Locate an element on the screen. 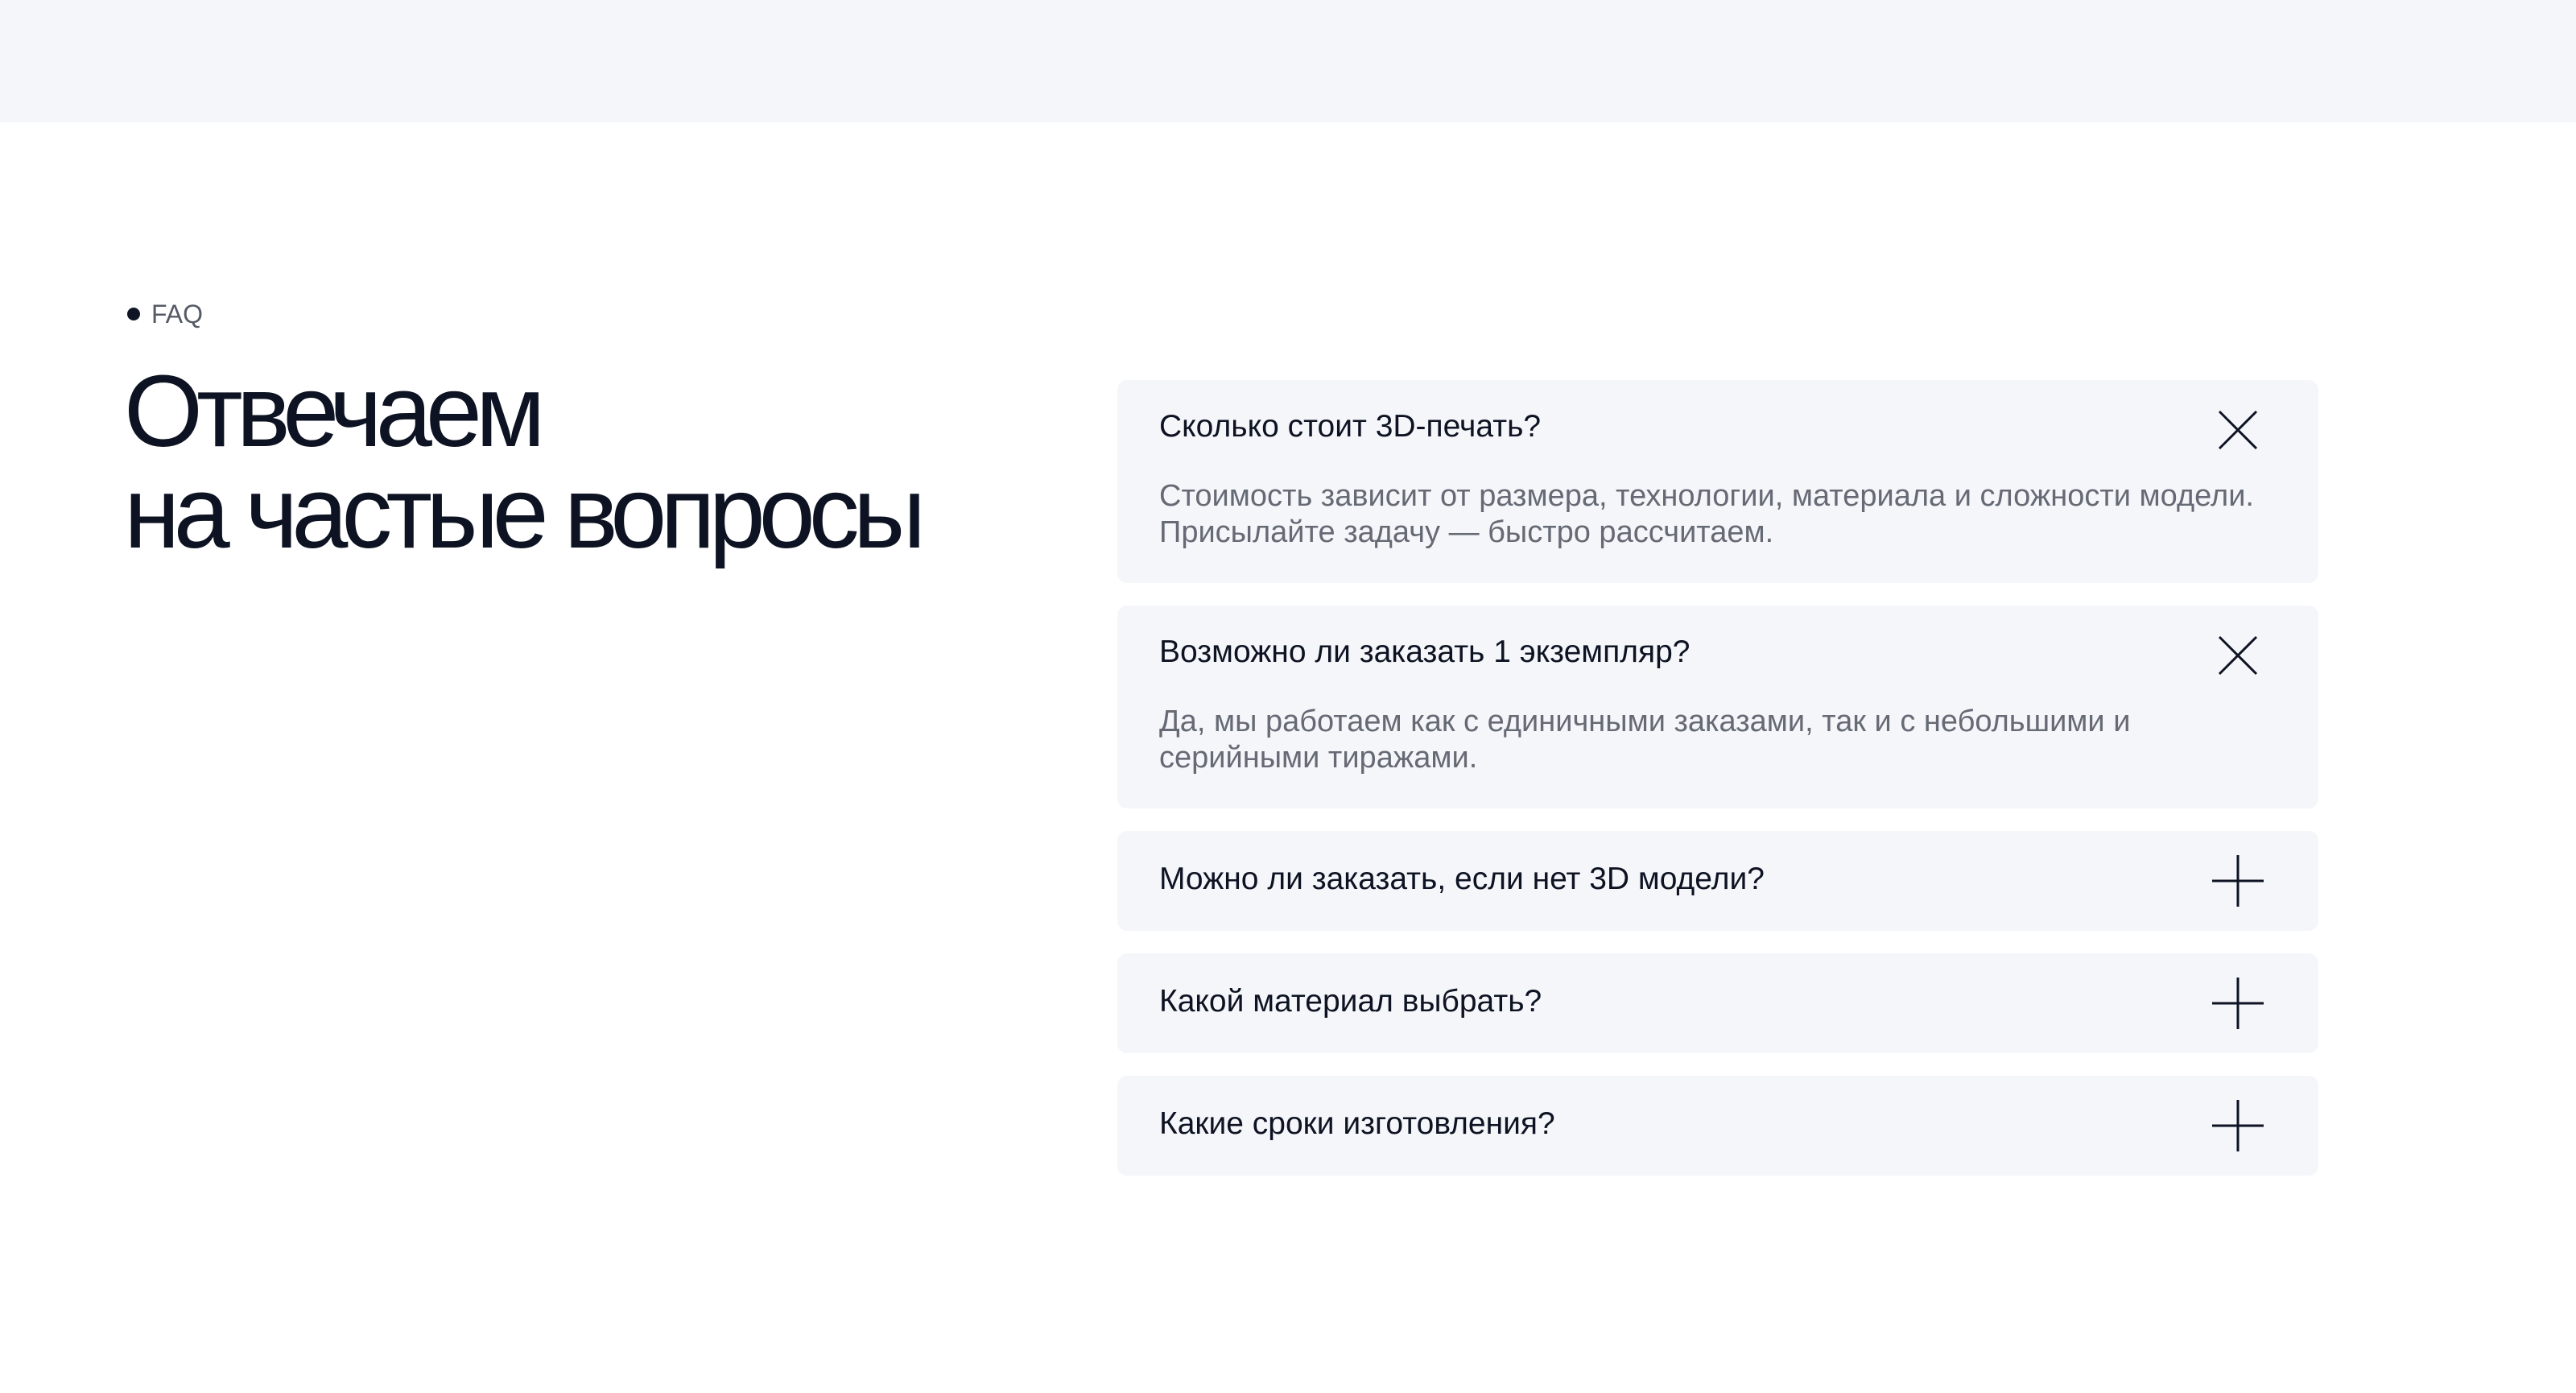  faq-question: Можно ли заказать, если нет 3D модели? is located at coordinates (1462, 879).